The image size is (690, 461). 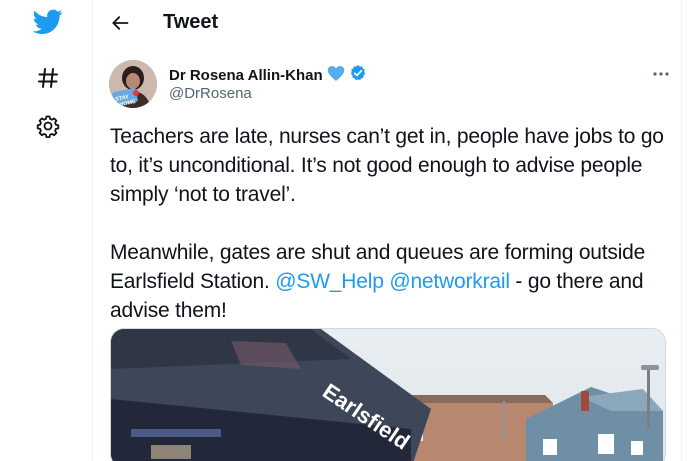 What do you see at coordinates (388, 23) in the screenshot?
I see `page-header: Tweet` at bounding box center [388, 23].